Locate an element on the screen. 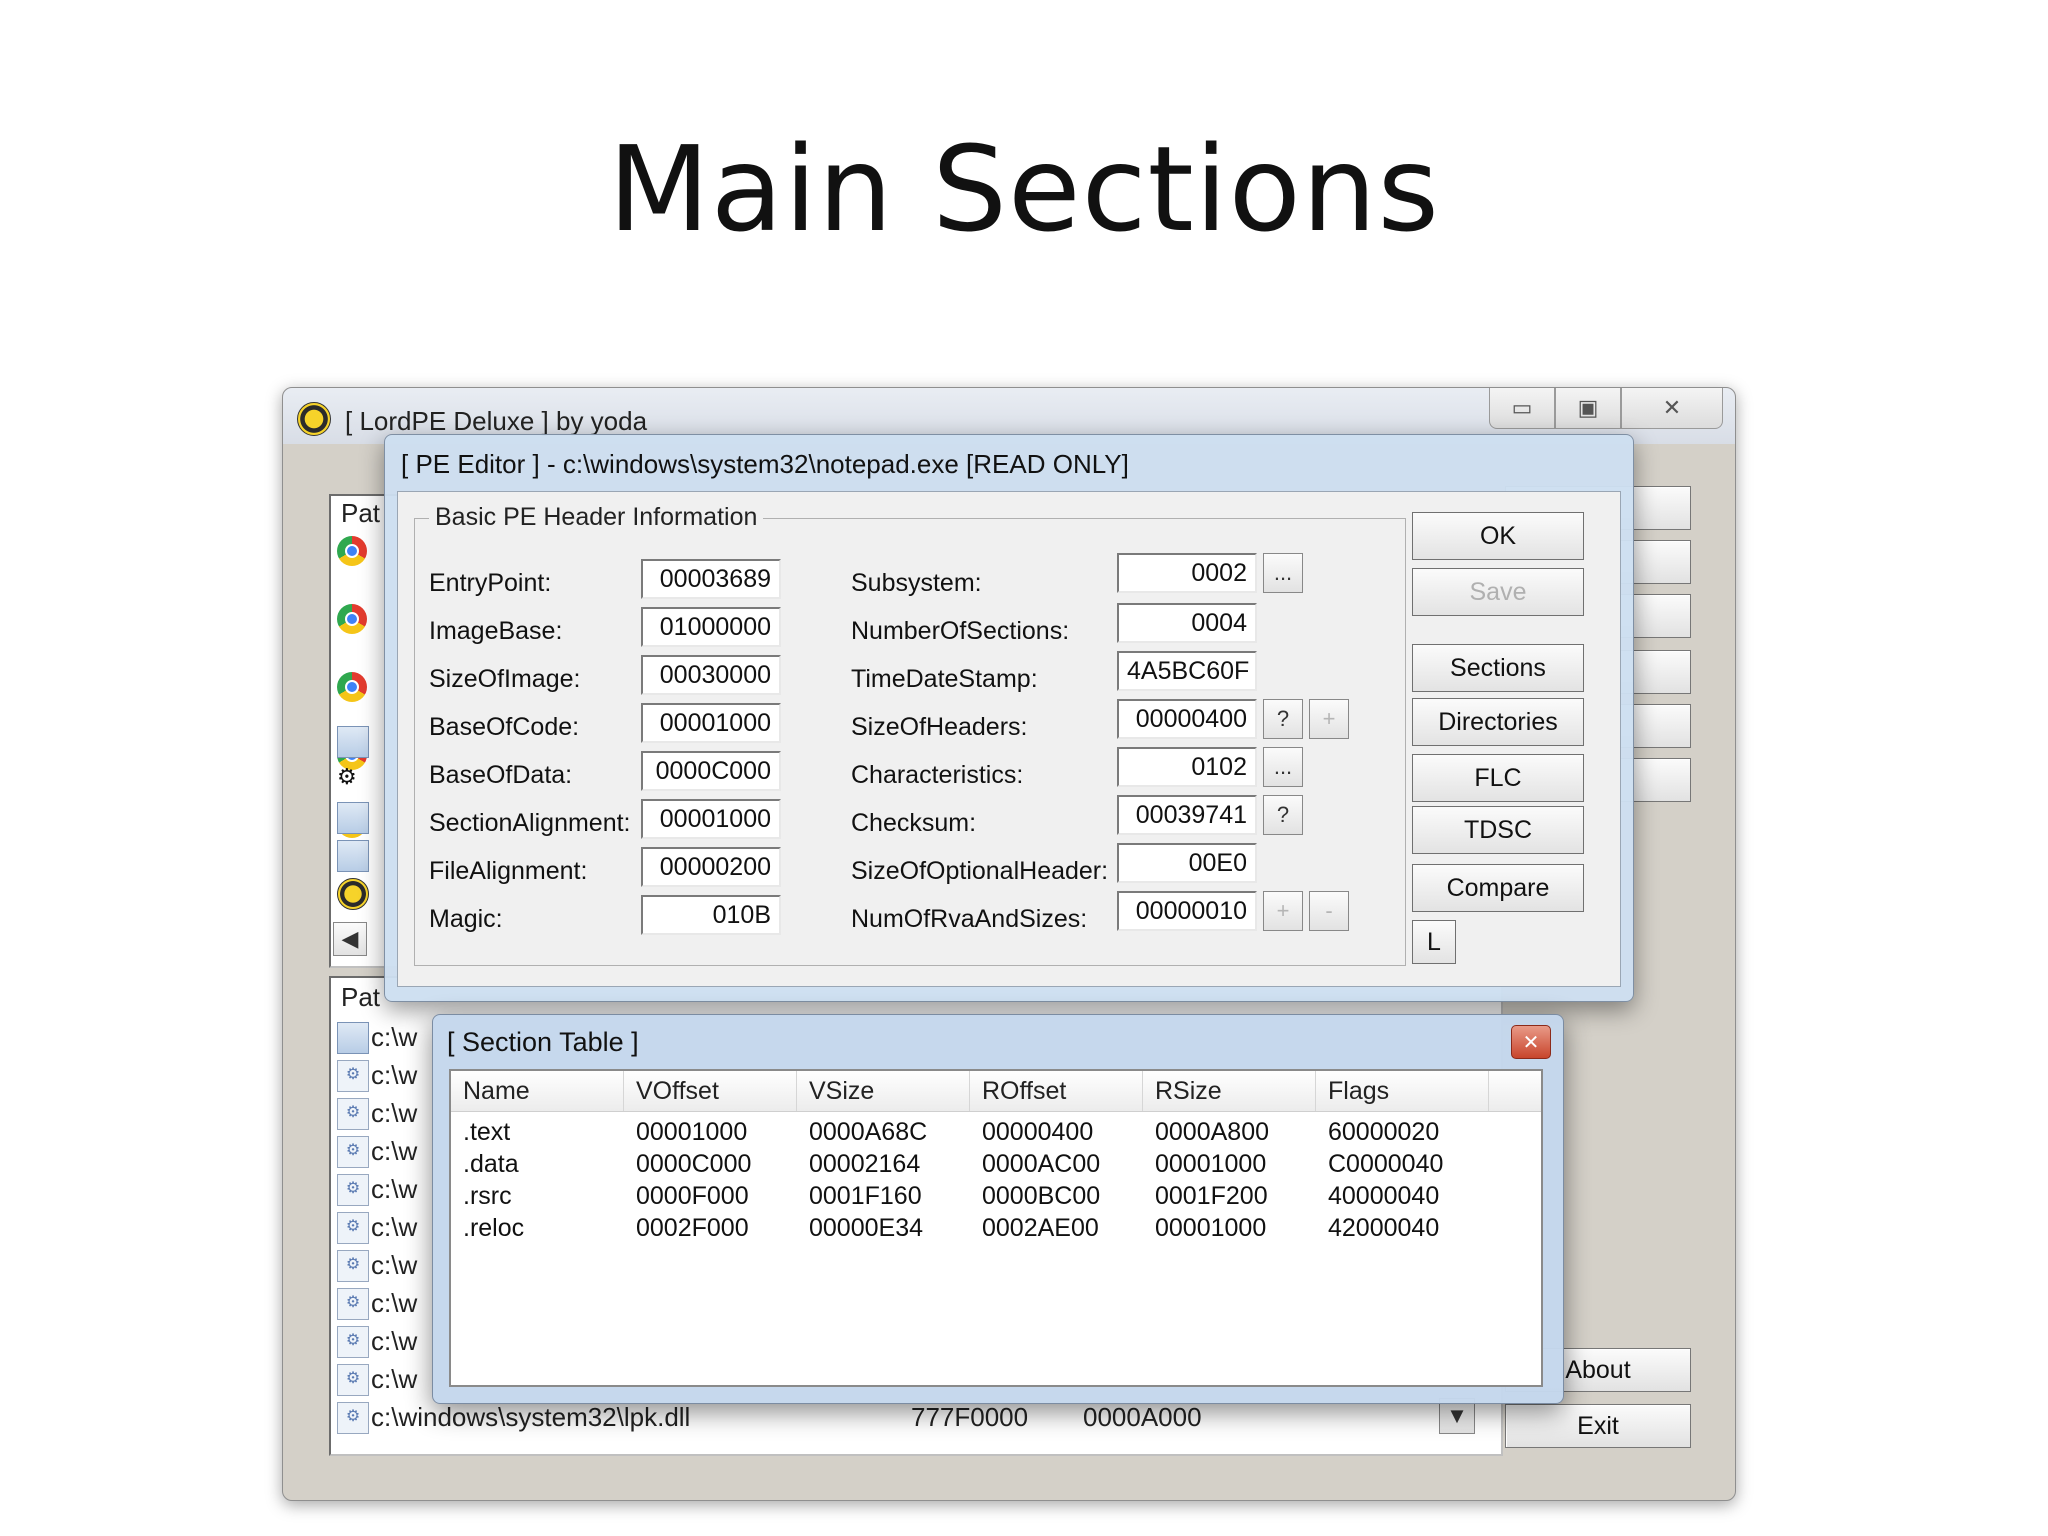 This screenshot has width=2048, height=1536. close-button: ✕ is located at coordinates (1672, 408).